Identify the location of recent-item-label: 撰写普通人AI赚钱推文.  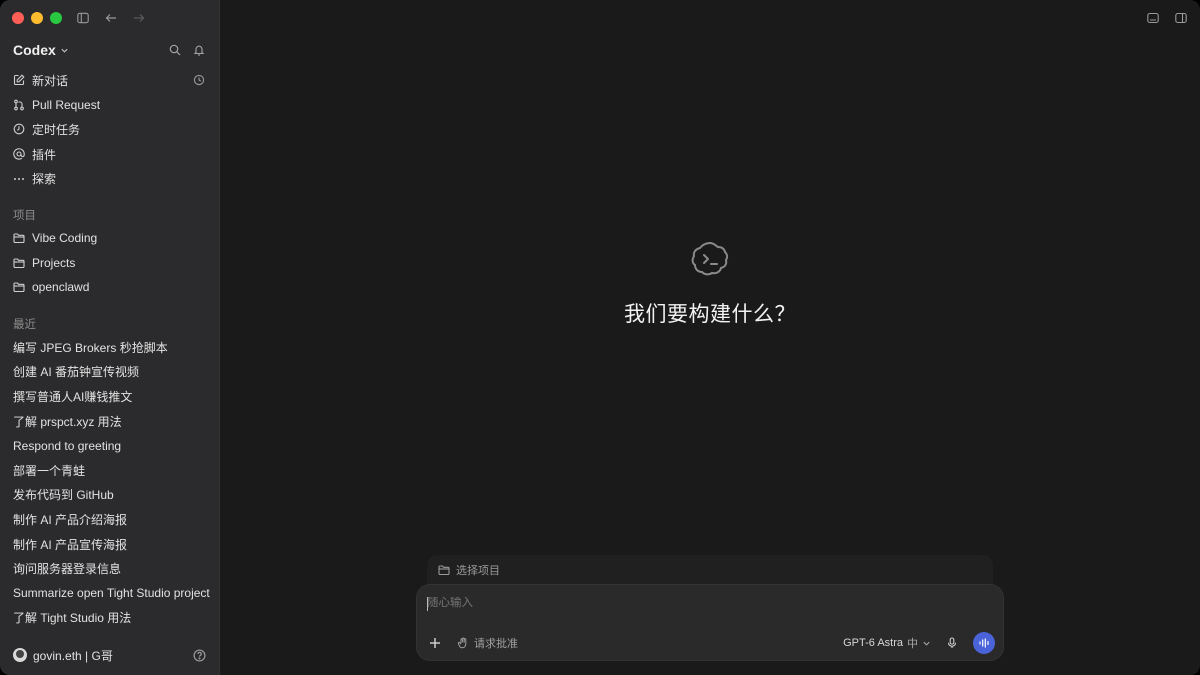
(73, 396).